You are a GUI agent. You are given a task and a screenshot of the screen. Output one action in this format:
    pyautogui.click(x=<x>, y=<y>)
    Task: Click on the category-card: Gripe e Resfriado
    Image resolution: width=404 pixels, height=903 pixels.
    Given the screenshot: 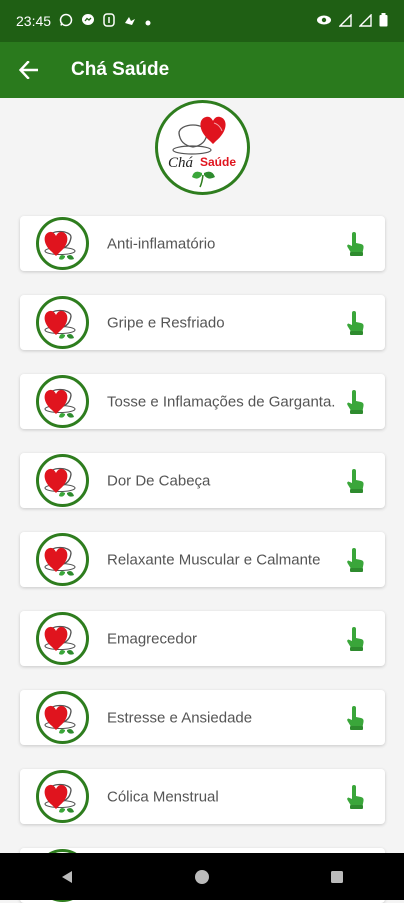 What is the action you would take?
    pyautogui.click(x=202, y=322)
    